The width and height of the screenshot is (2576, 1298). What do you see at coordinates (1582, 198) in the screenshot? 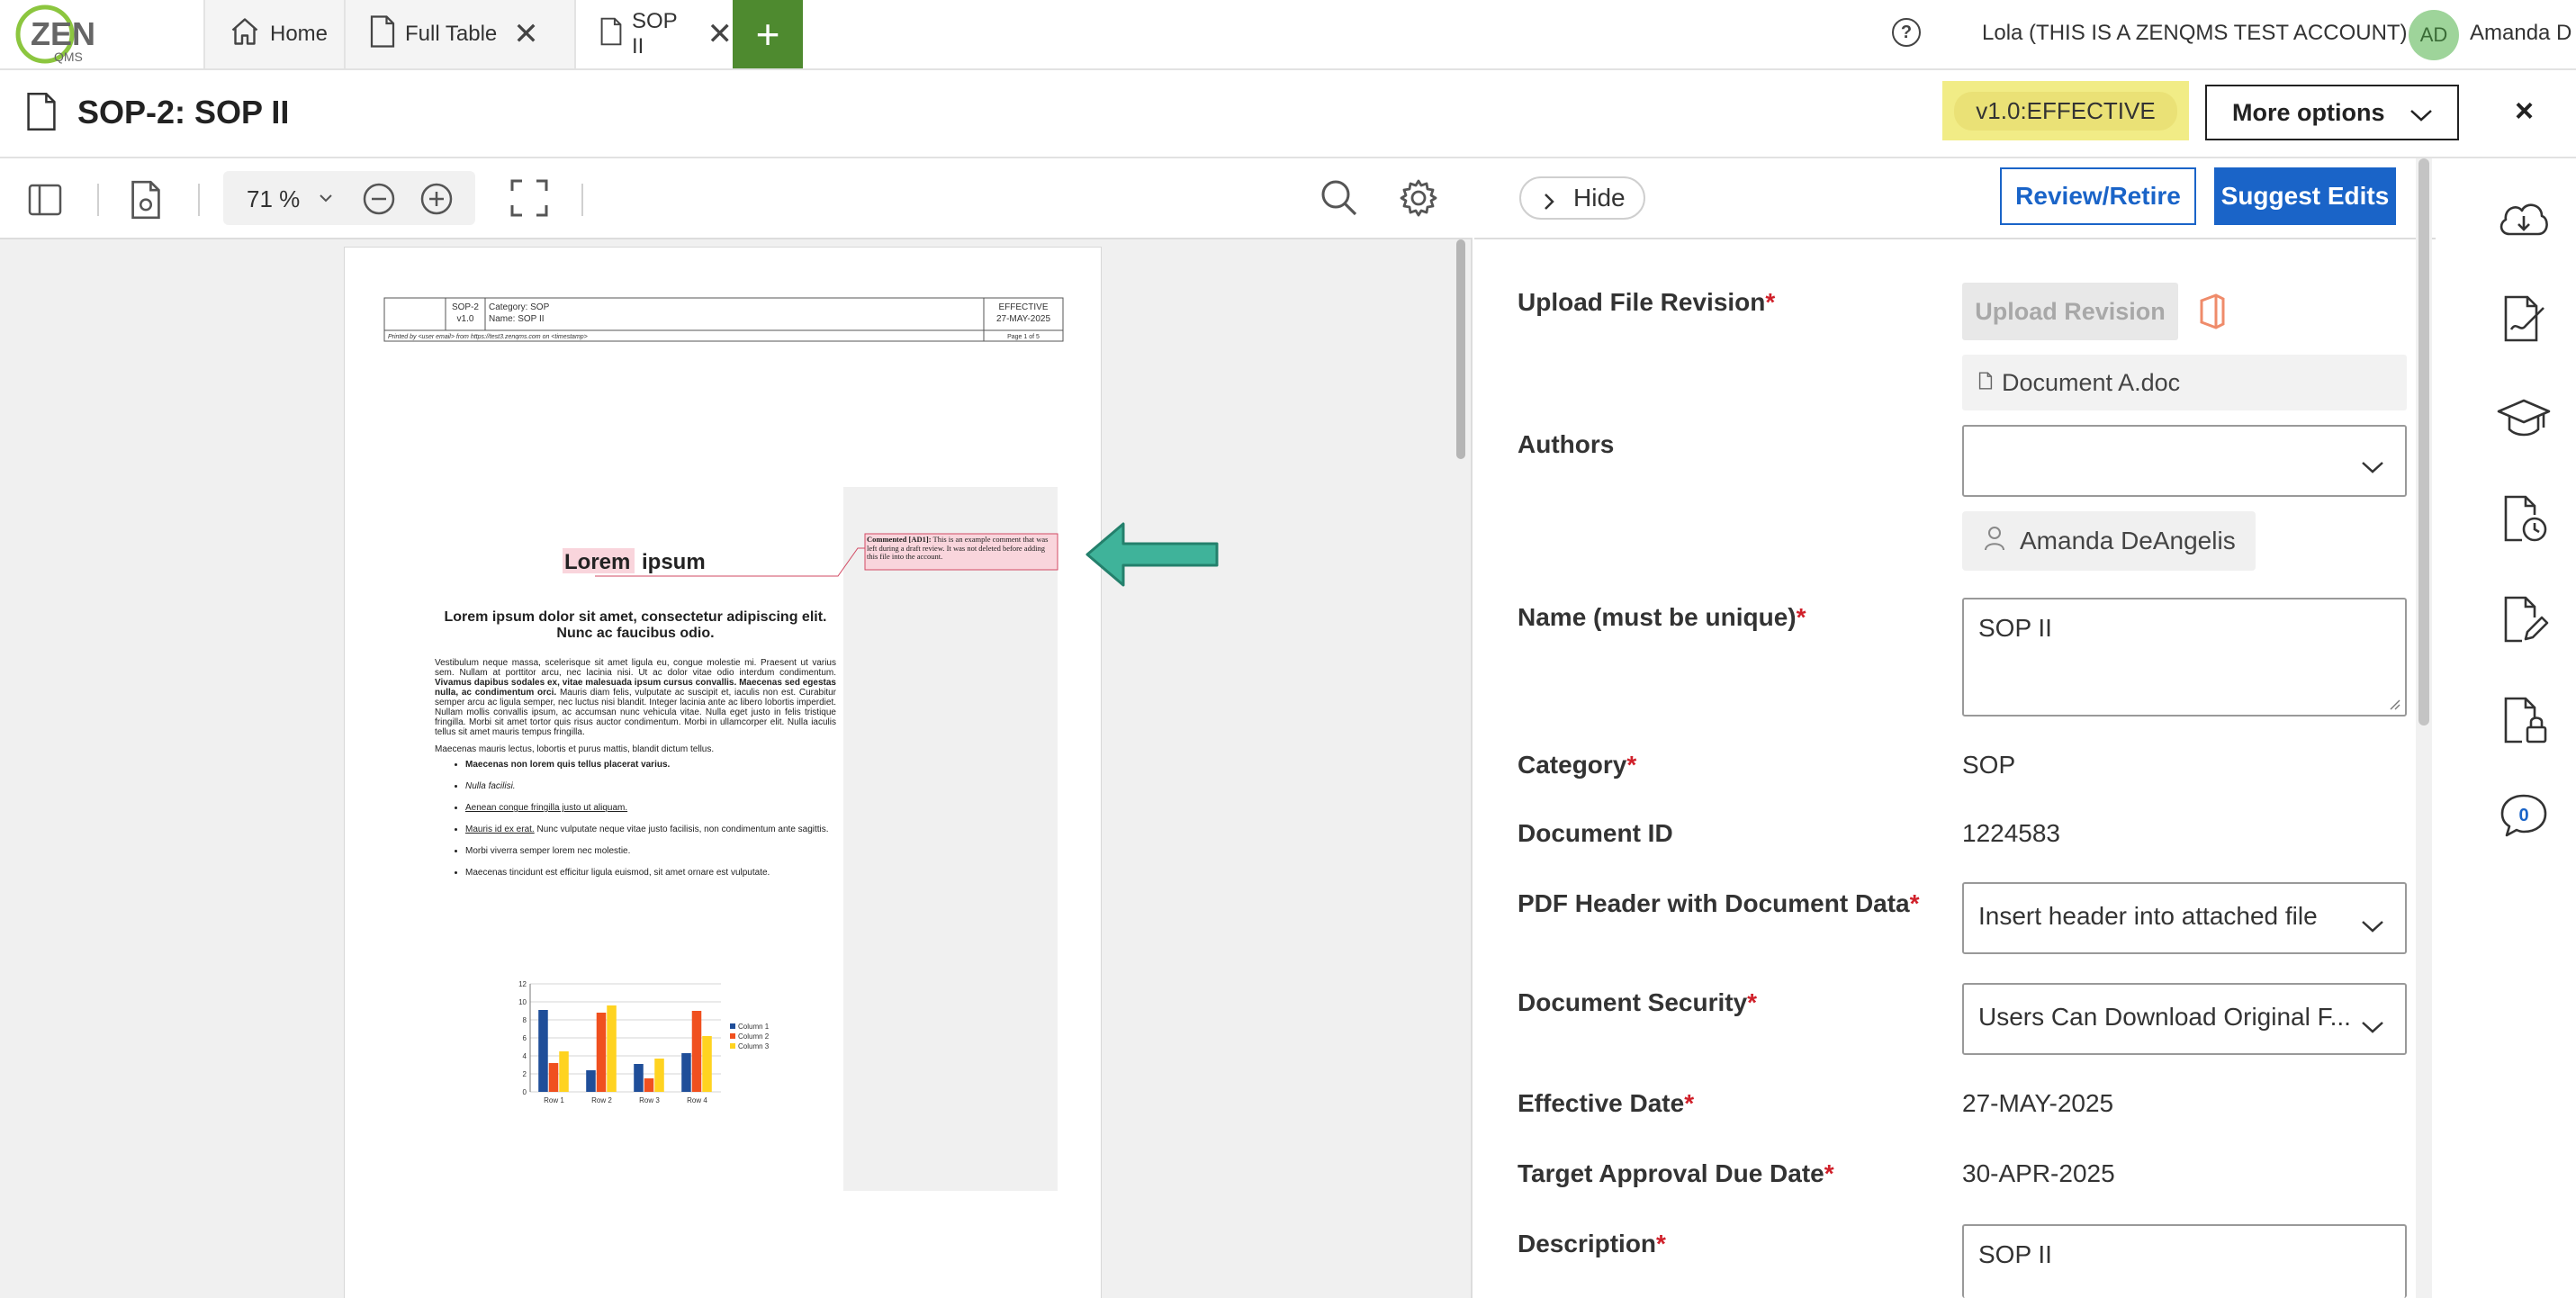
I see `hide-panel-button: Hide` at bounding box center [1582, 198].